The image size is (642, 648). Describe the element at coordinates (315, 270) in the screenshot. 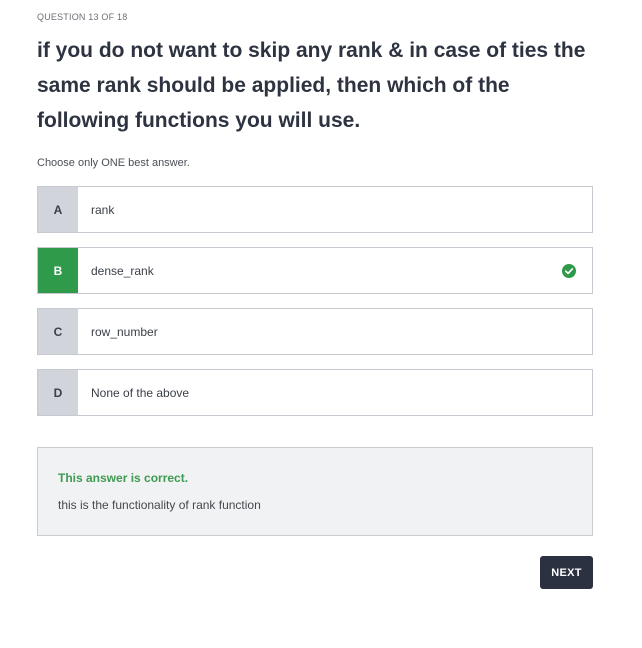

I see `option-b: B dense_rank` at that location.